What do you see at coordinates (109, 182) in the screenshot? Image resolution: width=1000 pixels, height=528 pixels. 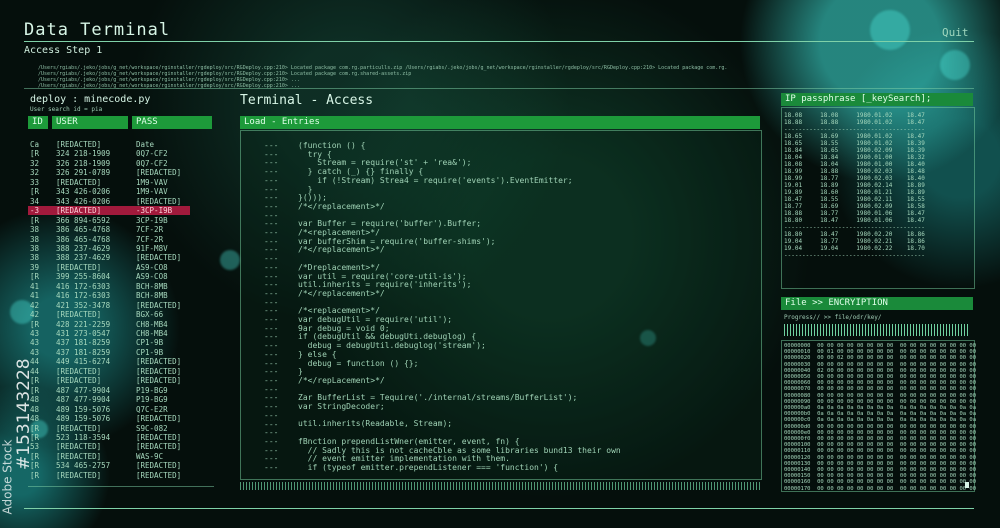 I see `table-row: 33 [REDACTED] 1M9-VAV` at bounding box center [109, 182].